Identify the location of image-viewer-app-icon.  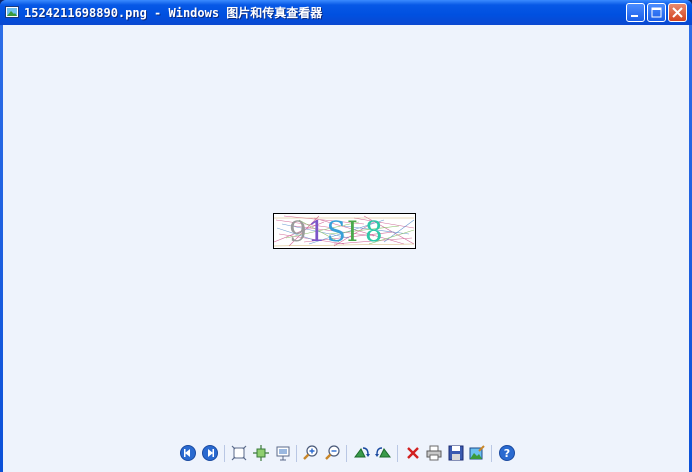
(12, 12).